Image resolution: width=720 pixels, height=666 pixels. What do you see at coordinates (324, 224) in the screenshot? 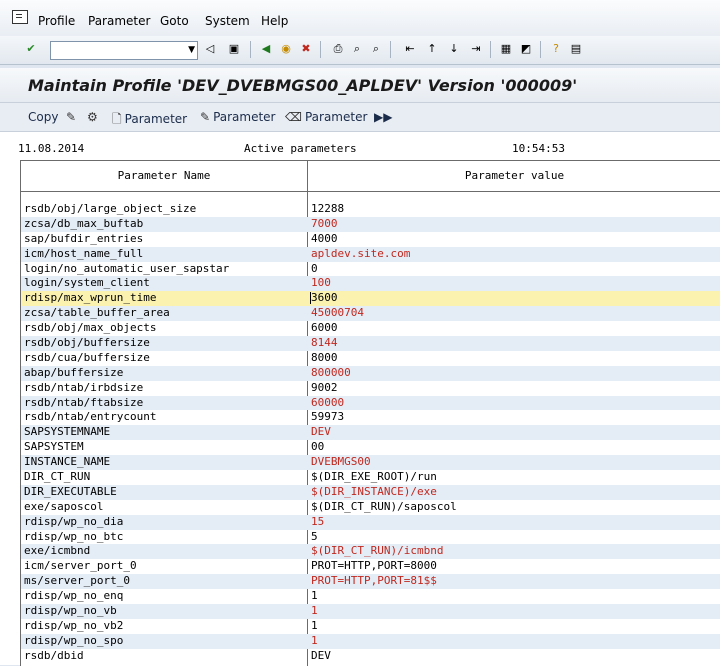
I see `parameter-value: 7000` at bounding box center [324, 224].